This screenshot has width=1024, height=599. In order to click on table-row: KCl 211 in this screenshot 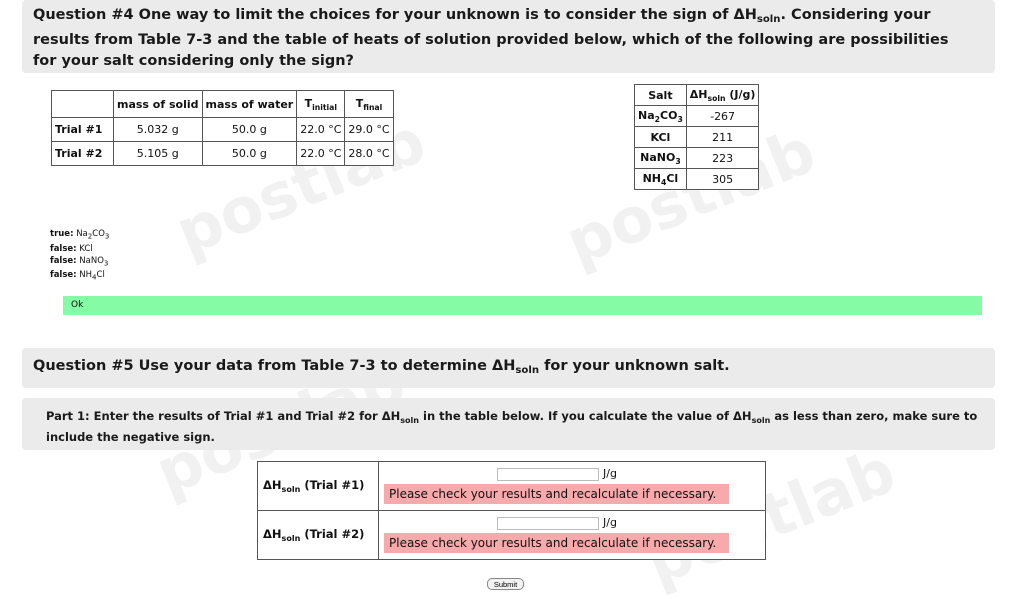, I will do `click(697, 137)`.